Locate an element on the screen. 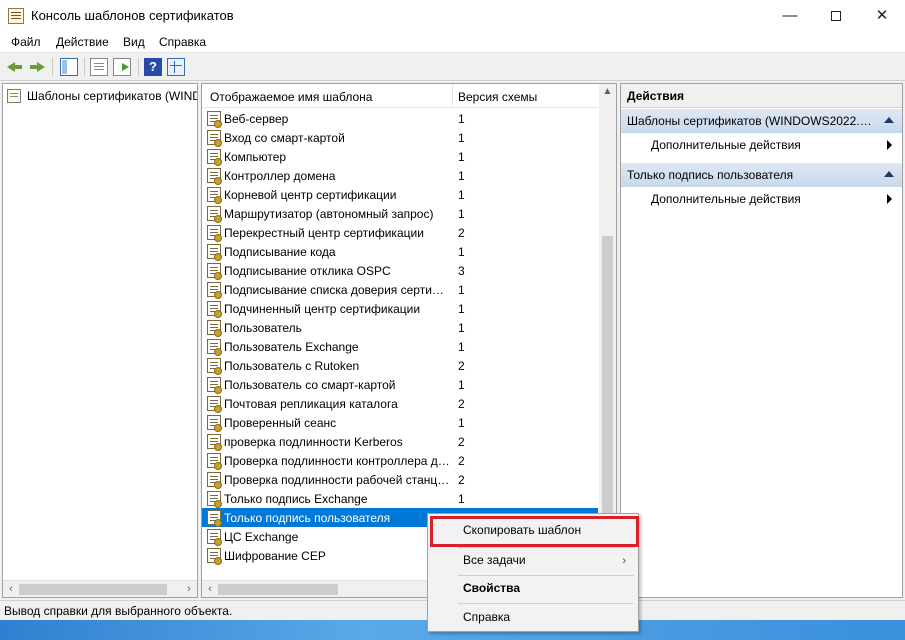 The image size is (905, 640). tree-horizontal-scrollbar: ‹ › is located at coordinates (100, 588).